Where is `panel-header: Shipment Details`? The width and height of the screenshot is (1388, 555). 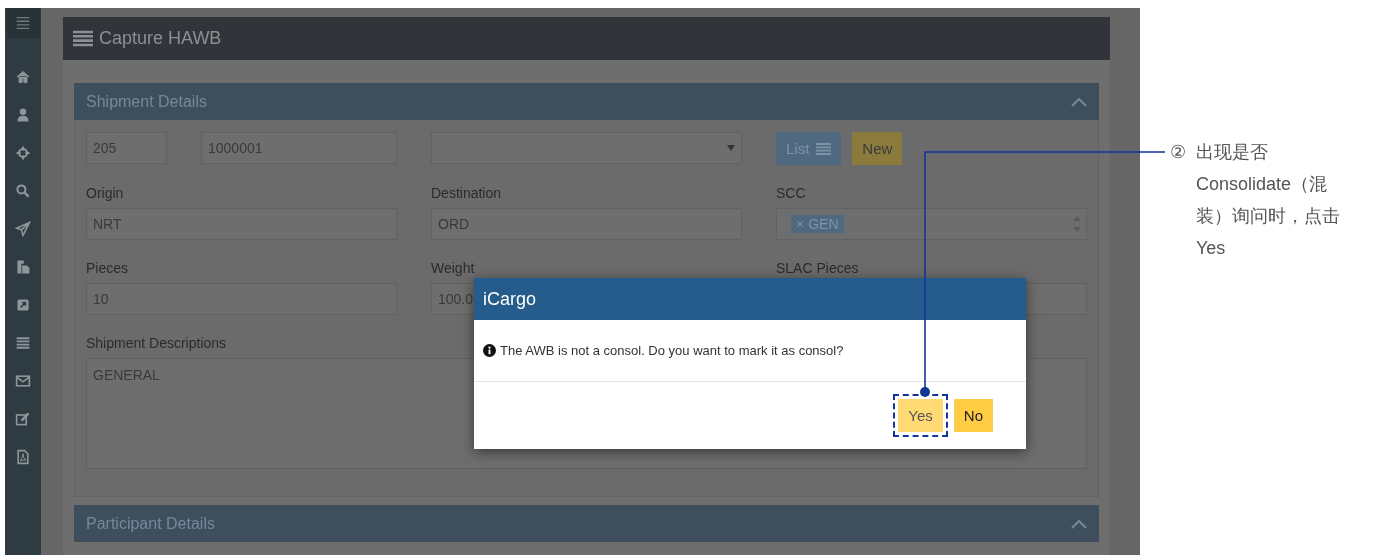
panel-header: Shipment Details is located at coordinates (586, 101).